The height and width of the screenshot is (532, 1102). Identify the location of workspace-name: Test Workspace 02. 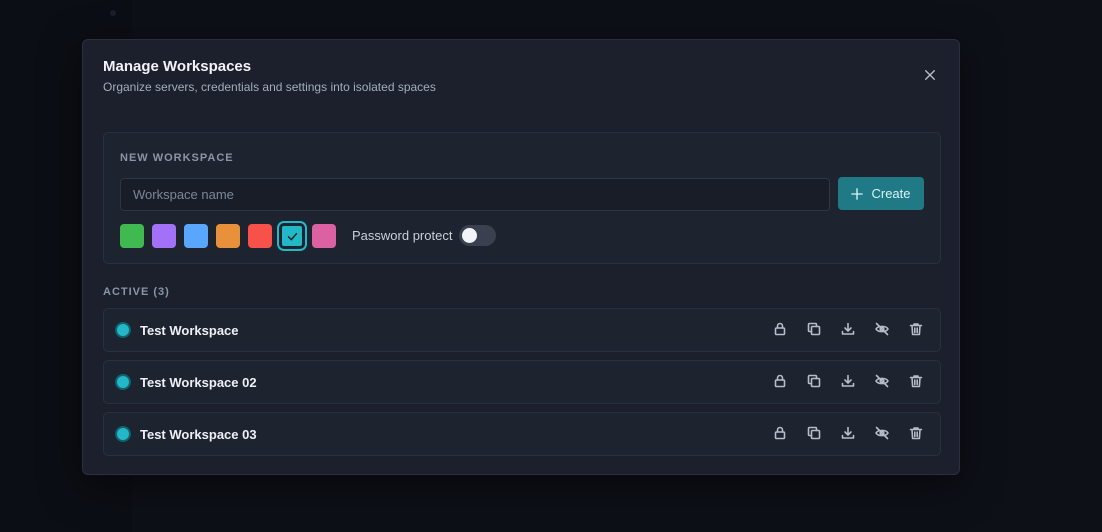
(198, 382).